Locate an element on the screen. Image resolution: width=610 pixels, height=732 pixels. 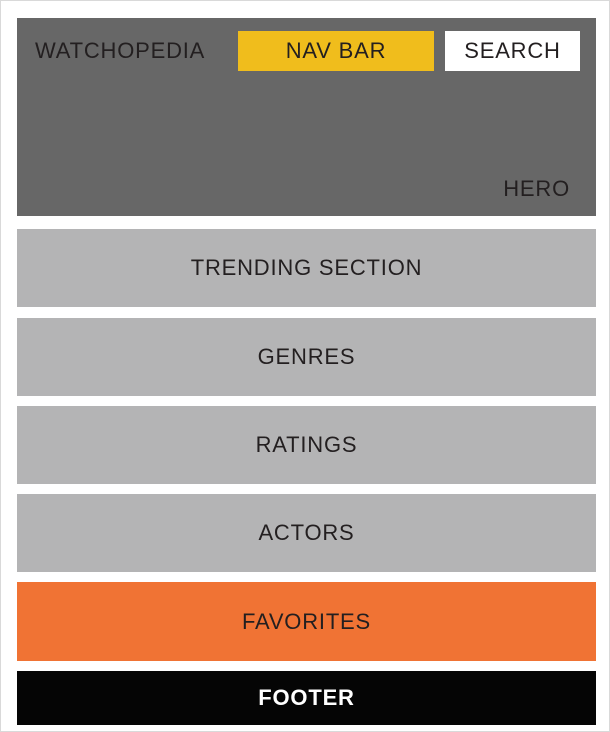
ratings-section: RATINGS is located at coordinates (306, 445).